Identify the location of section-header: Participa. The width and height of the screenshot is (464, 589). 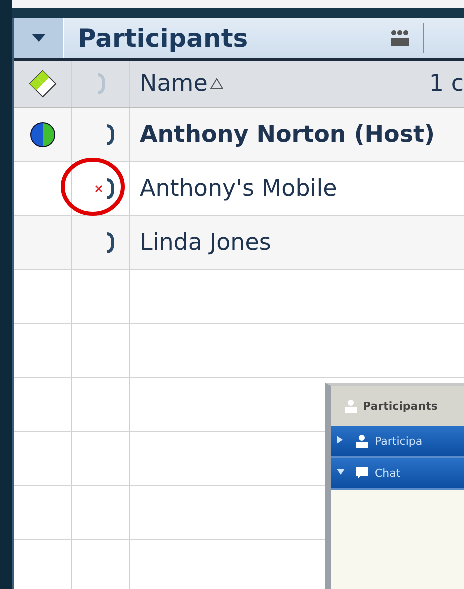
(397, 442).